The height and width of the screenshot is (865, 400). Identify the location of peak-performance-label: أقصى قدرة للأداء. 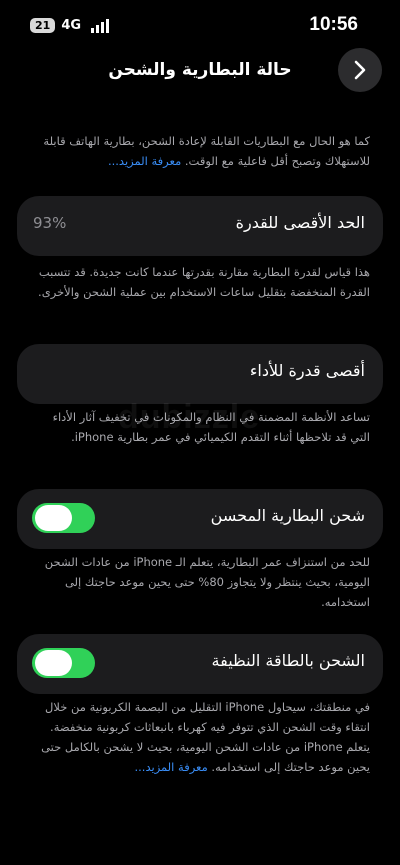
(307, 370).